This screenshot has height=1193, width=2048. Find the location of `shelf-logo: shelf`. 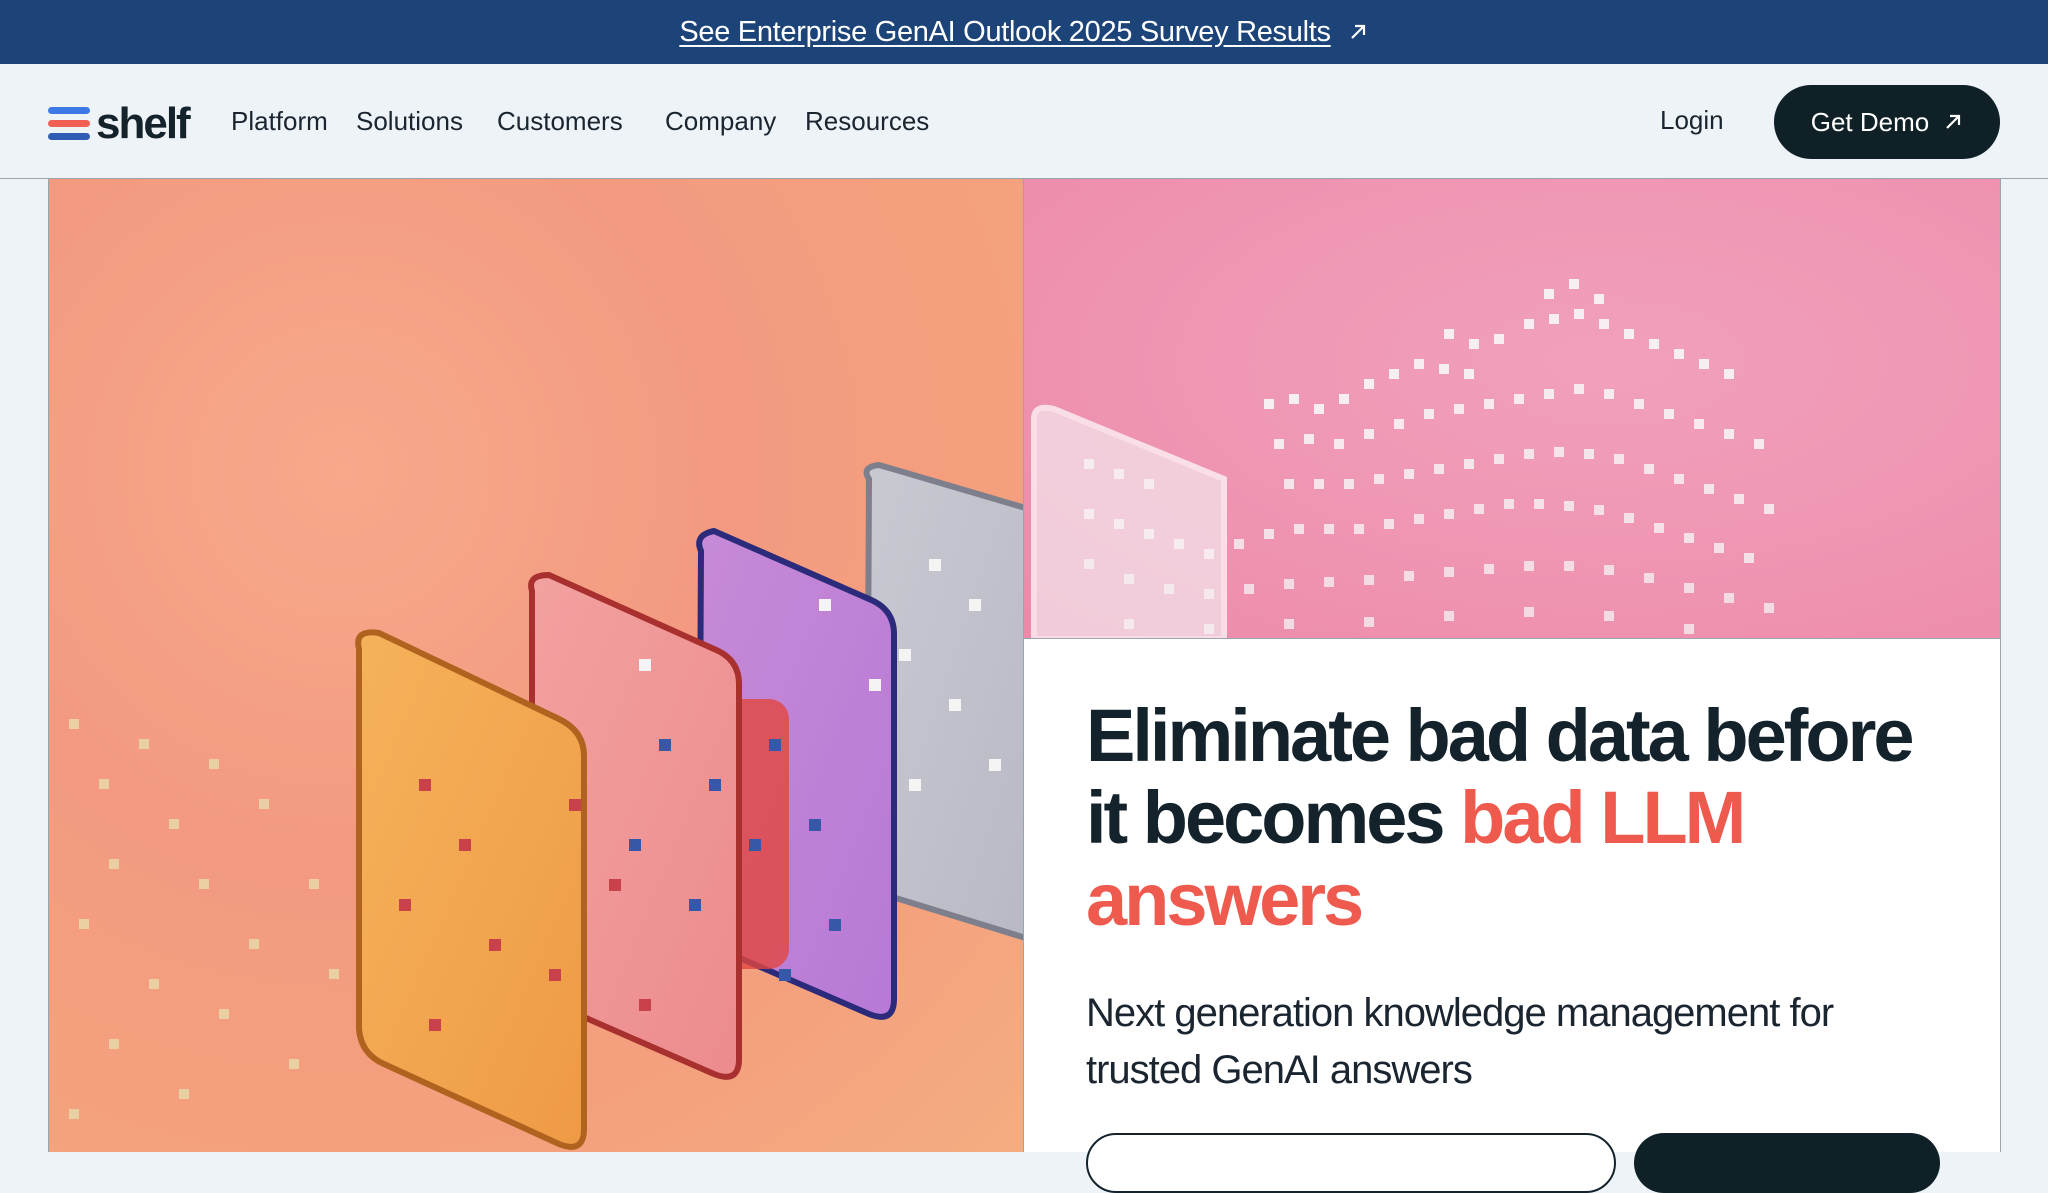

shelf-logo: shelf is located at coordinates (119, 123).